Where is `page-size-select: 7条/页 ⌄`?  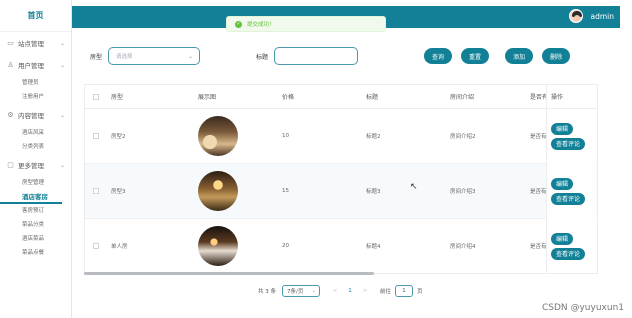 page-size-select: 7条/页 ⌄ is located at coordinates (301, 291).